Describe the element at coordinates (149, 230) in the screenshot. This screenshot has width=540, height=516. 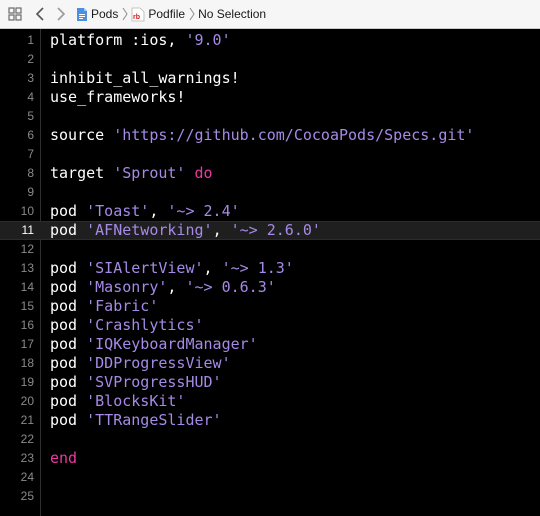
I see `string-token: 'AFNetworking'` at that location.